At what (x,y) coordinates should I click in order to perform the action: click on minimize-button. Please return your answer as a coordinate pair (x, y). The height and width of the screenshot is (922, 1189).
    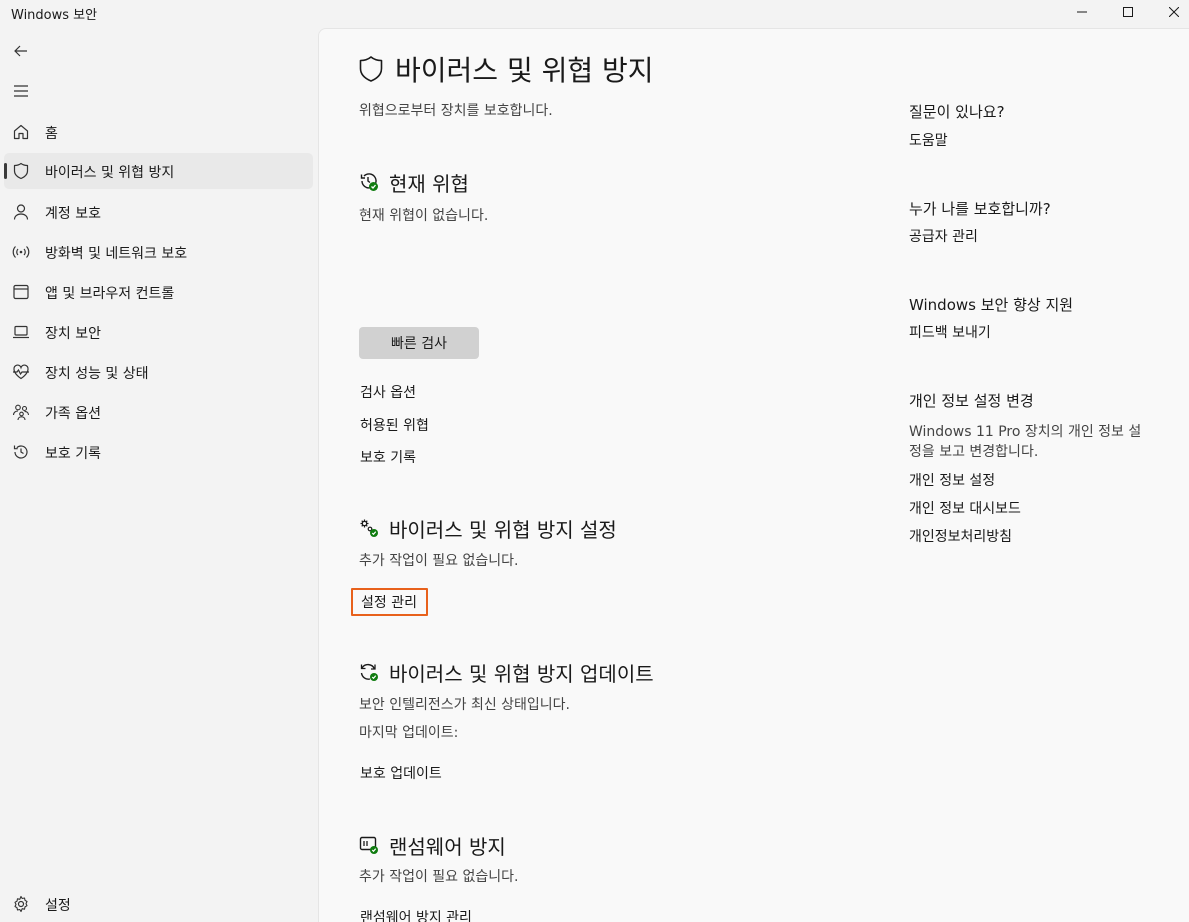
    Looking at the image, I should click on (1082, 12).